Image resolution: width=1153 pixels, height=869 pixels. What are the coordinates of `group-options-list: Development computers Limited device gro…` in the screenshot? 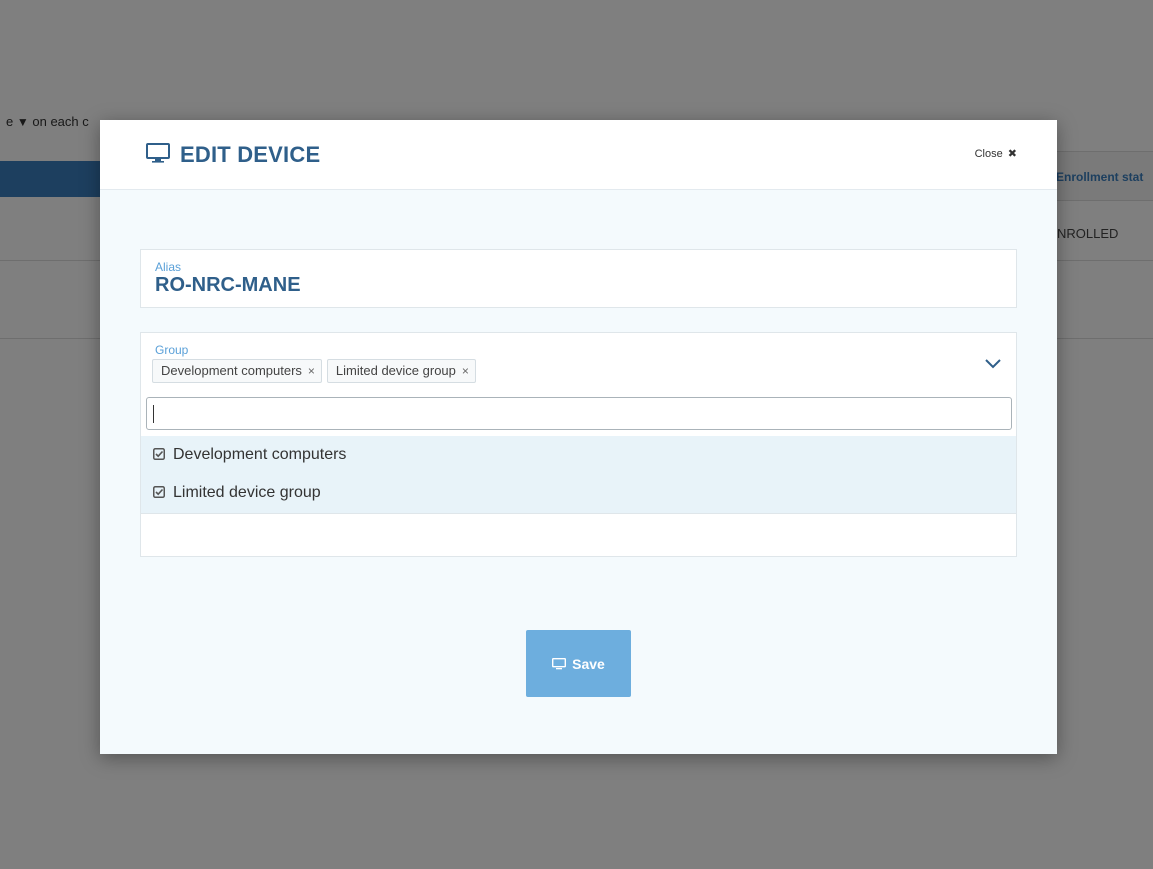 It's located at (578, 475).